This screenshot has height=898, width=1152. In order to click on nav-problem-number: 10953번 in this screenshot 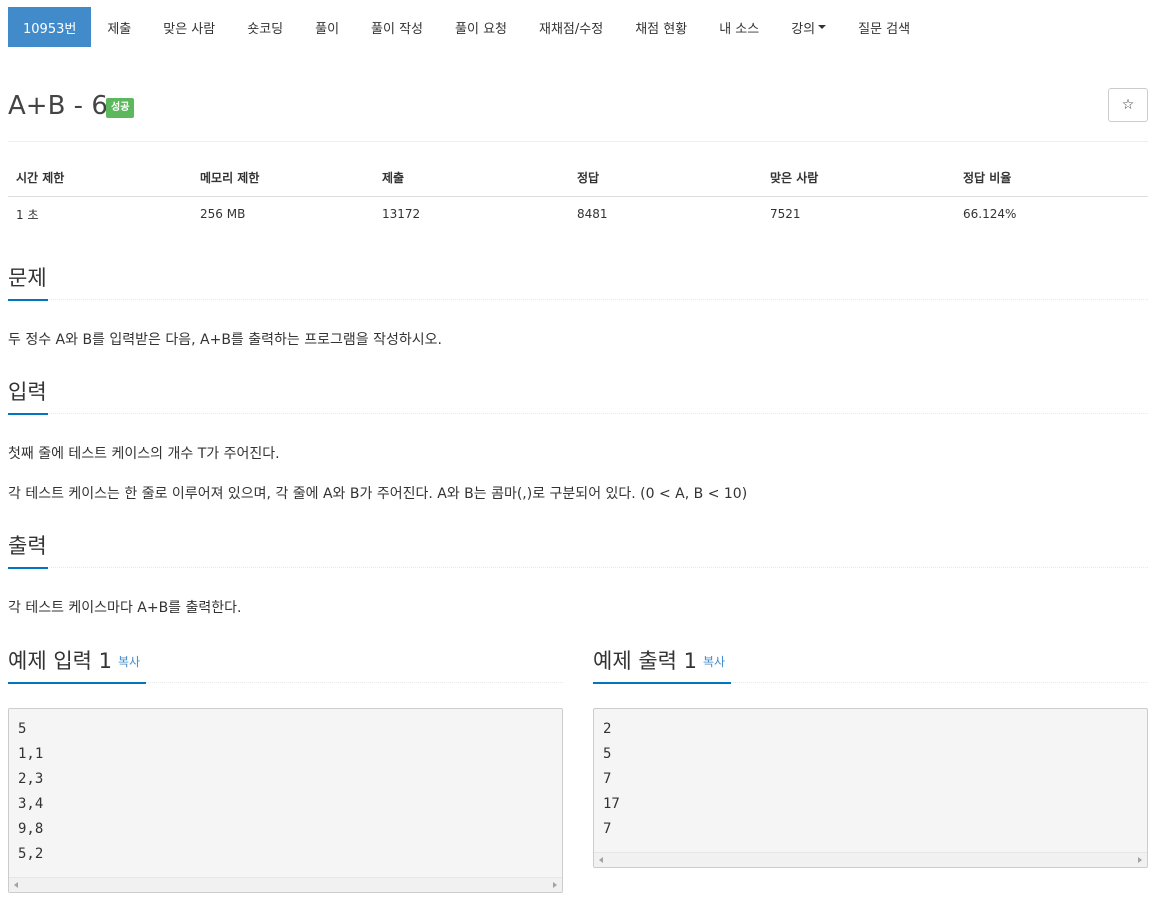, I will do `click(50, 27)`.